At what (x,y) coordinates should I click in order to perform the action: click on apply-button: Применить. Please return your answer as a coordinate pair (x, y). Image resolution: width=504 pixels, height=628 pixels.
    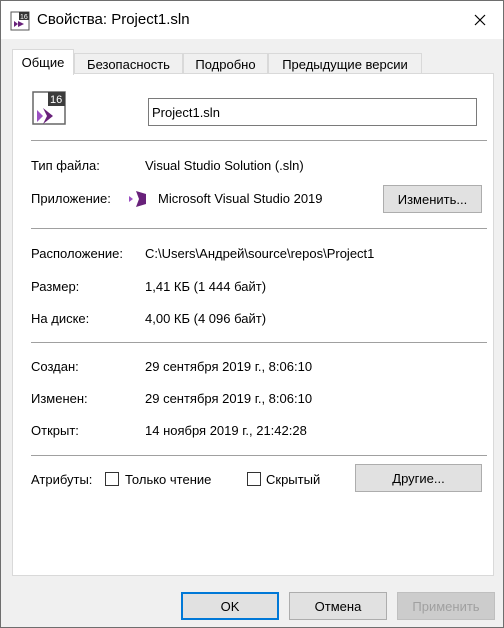
    Looking at the image, I should click on (446, 606).